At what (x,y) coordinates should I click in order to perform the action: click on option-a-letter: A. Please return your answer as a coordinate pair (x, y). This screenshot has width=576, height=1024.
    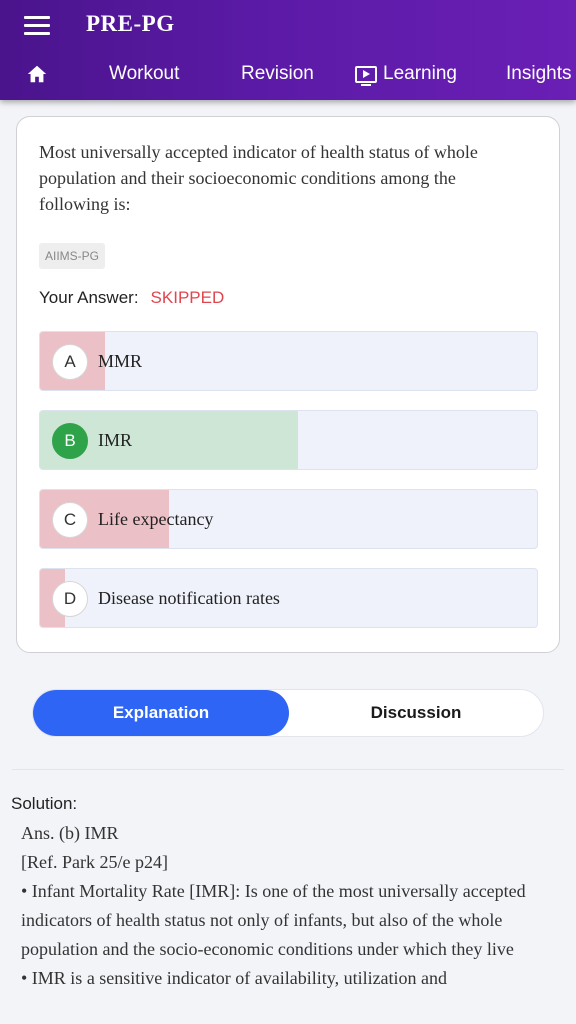
    Looking at the image, I should click on (70, 362).